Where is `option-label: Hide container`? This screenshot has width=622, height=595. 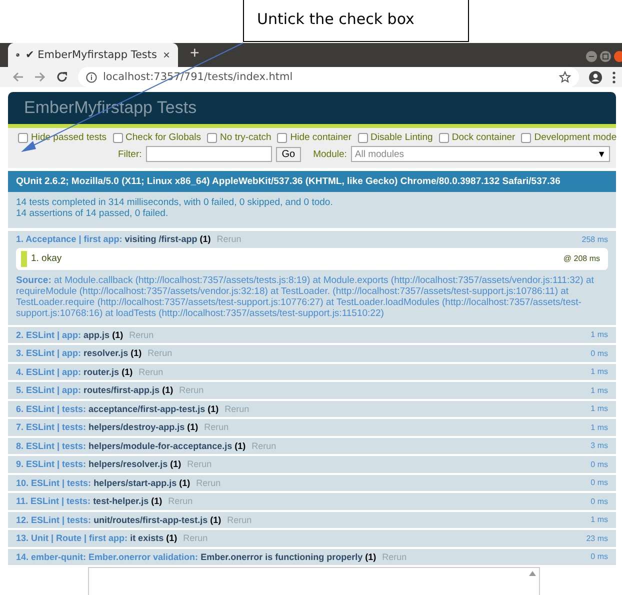
option-label: Hide container is located at coordinates (321, 137).